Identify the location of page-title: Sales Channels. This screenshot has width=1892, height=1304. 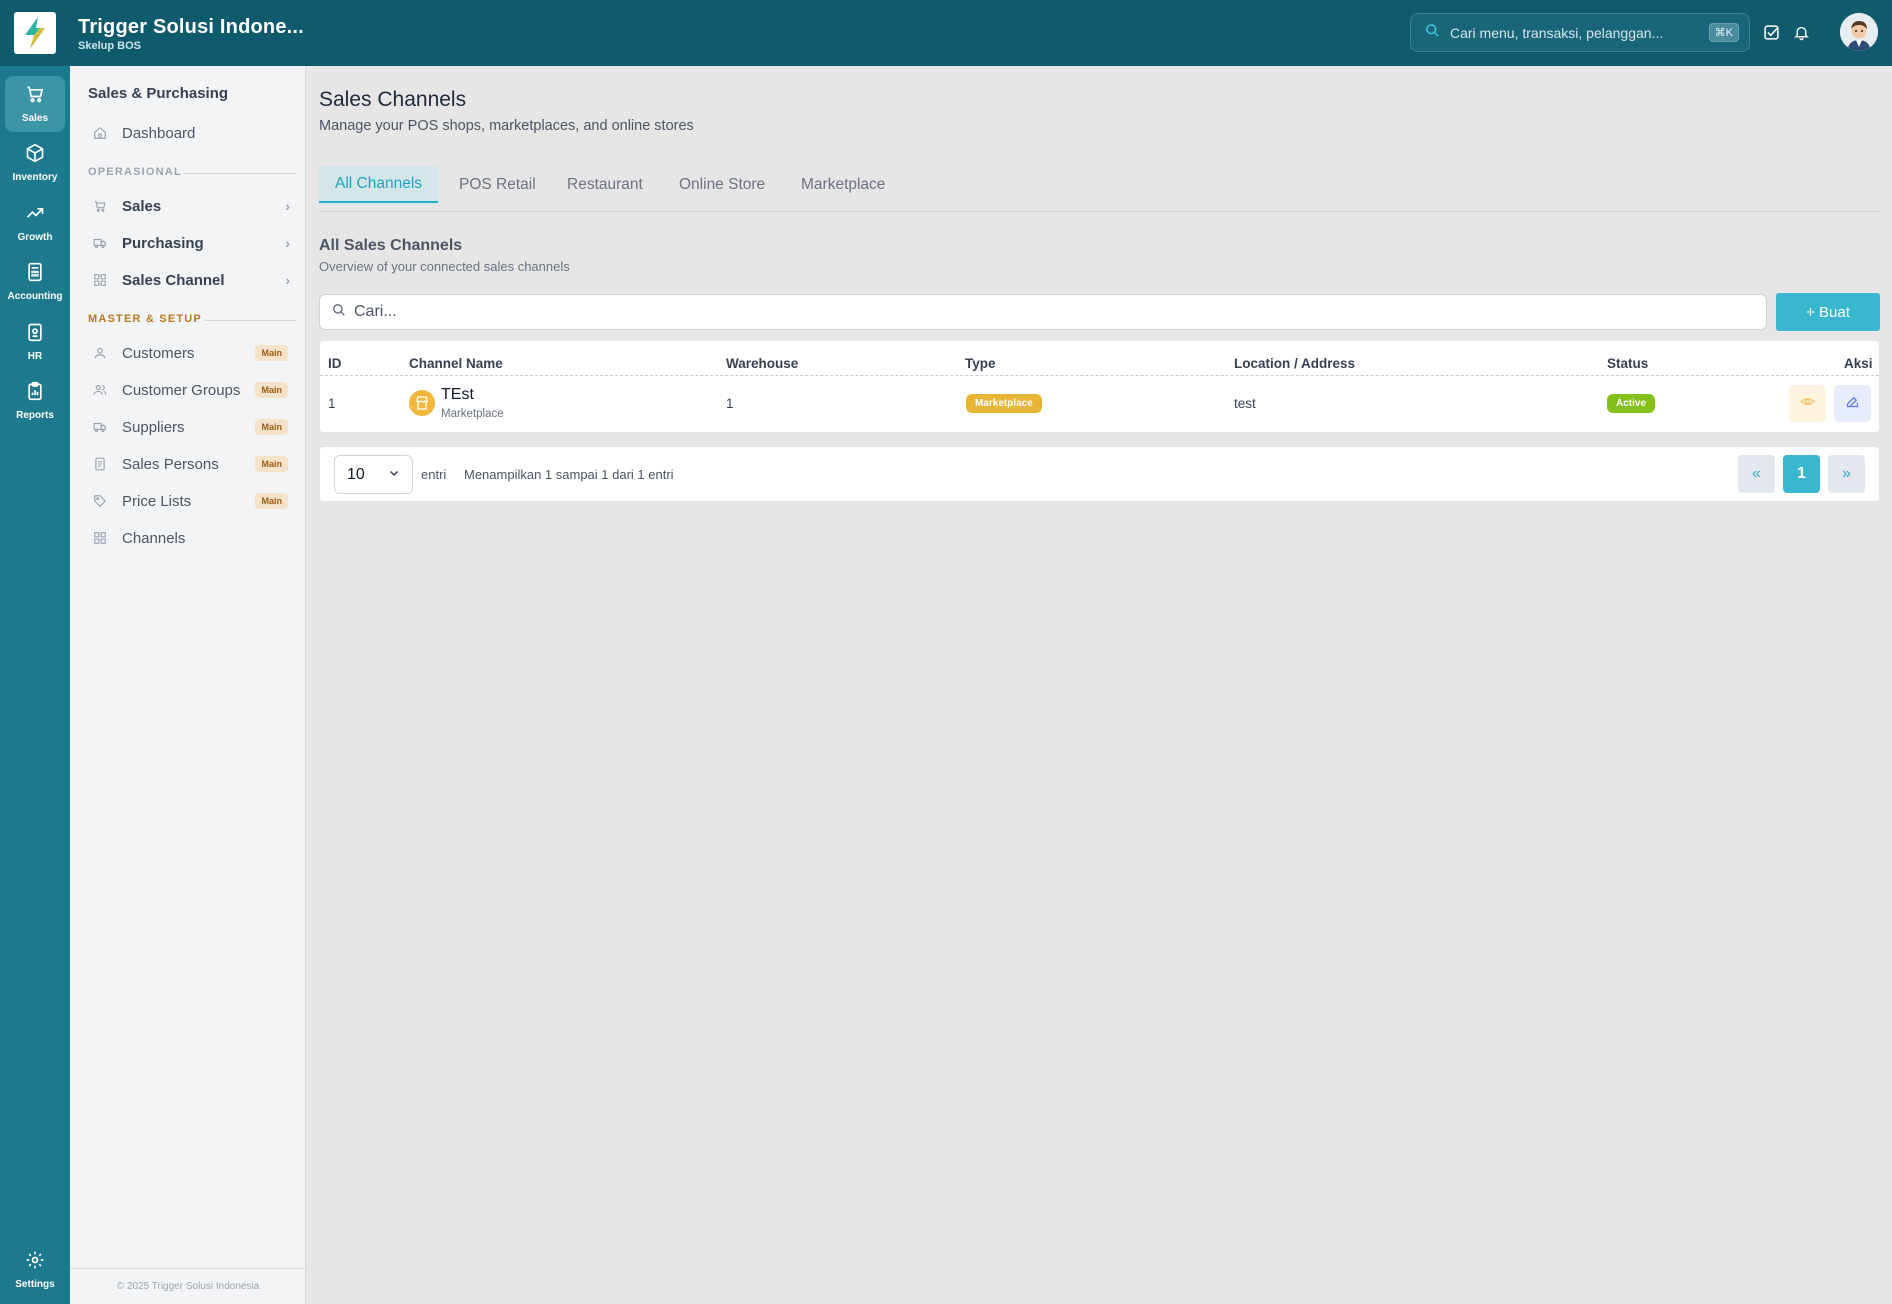
(393, 99).